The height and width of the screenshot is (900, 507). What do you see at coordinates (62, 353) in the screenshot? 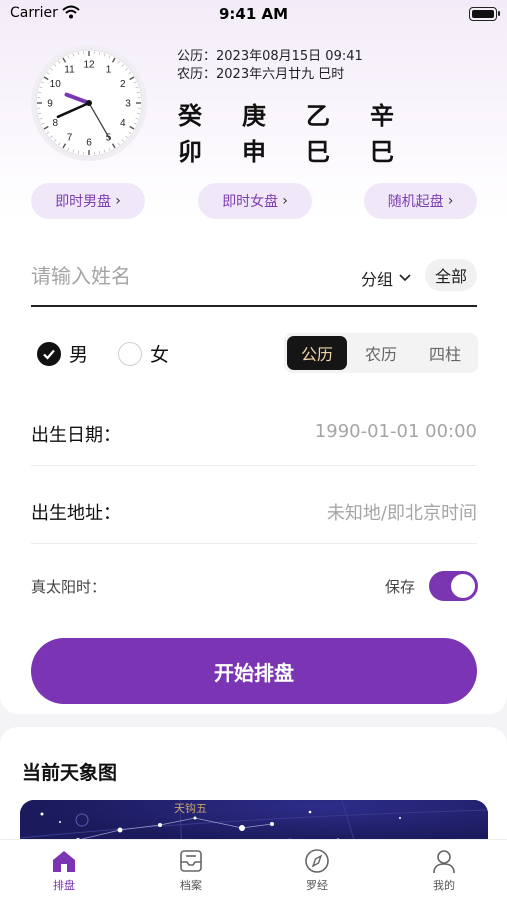
I see `gender-male-option: 男` at bounding box center [62, 353].